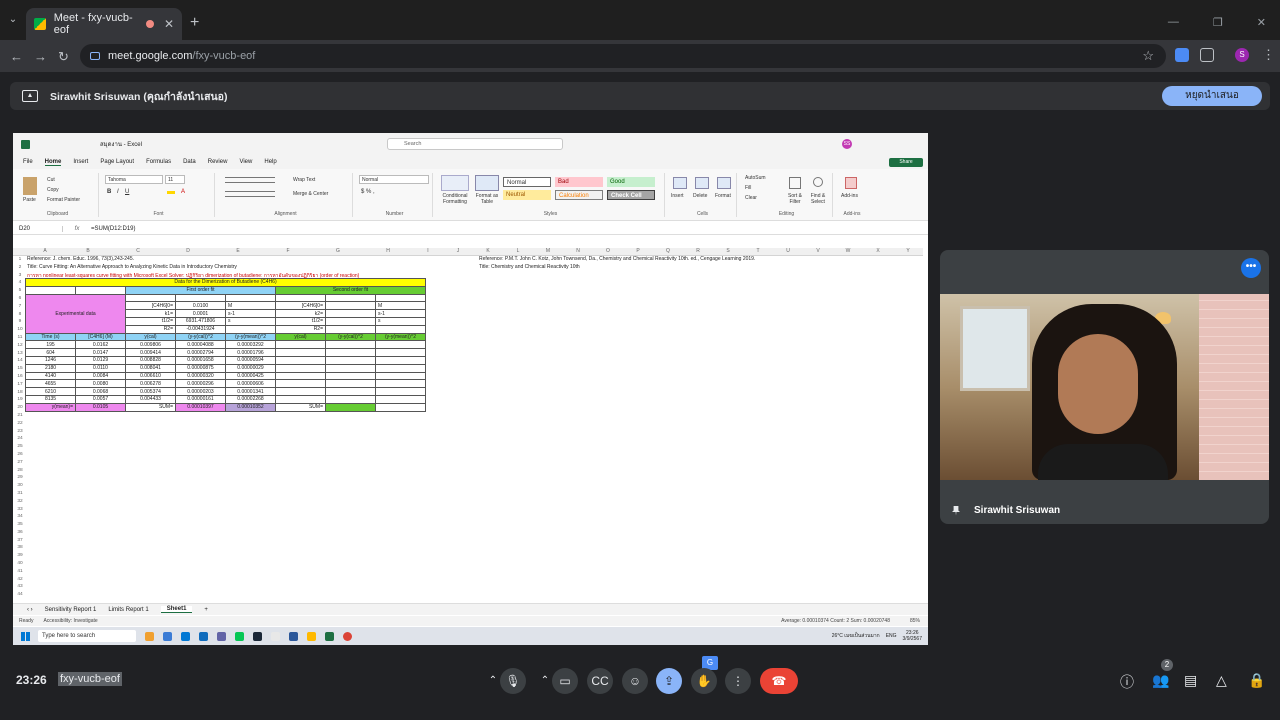 This screenshot has height=720, width=1280. Describe the element at coordinates (30, 610) in the screenshot. I see `sheet-nav-icon: ‹ ›` at that location.